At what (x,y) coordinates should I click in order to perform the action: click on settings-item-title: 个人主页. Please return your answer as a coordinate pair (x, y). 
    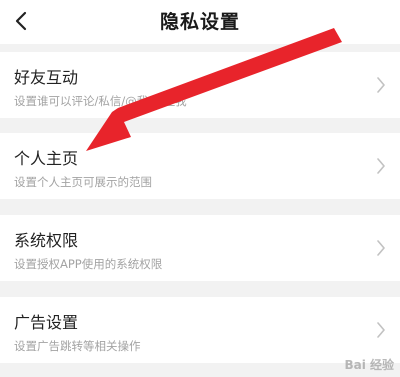
    Looking at the image, I should click on (46, 158).